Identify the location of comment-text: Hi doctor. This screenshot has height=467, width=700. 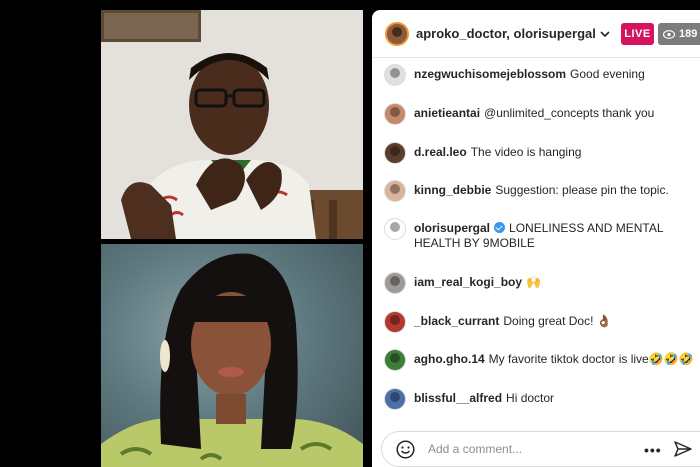
(530, 398).